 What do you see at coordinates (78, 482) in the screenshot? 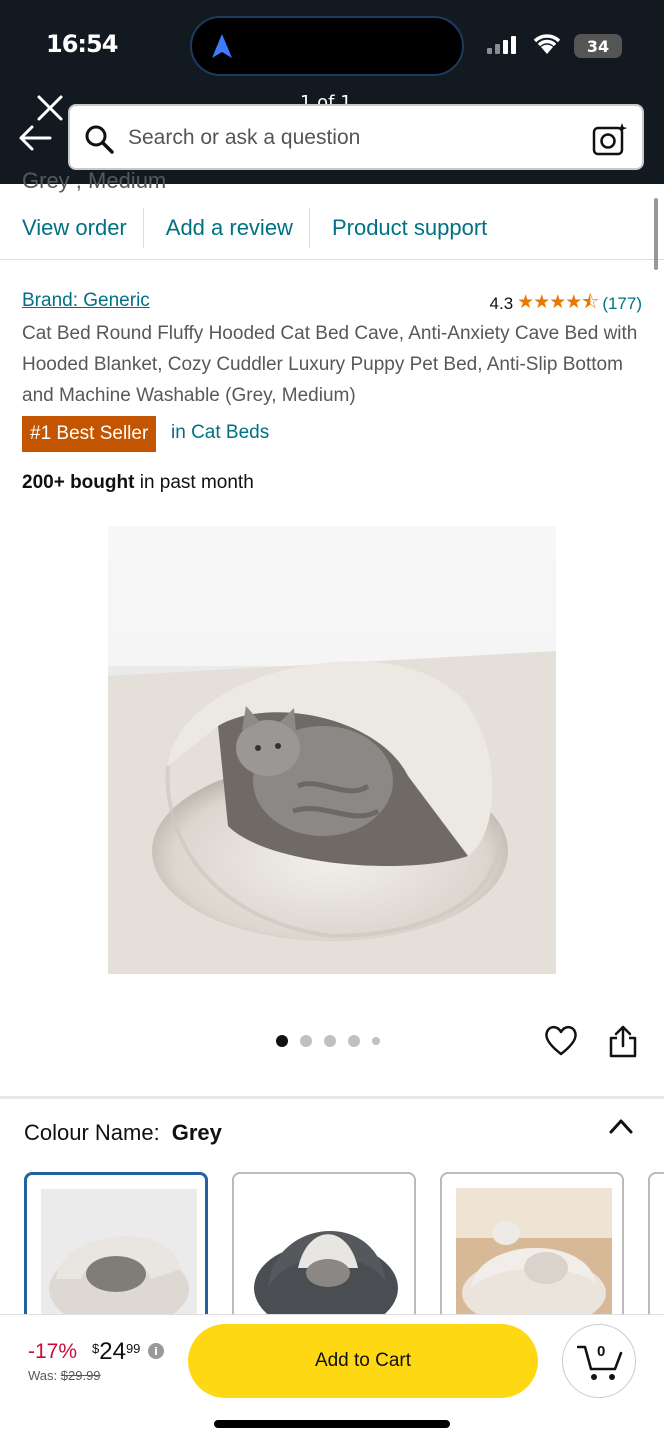
I see `bought-count-bold: 200+ bought` at bounding box center [78, 482].